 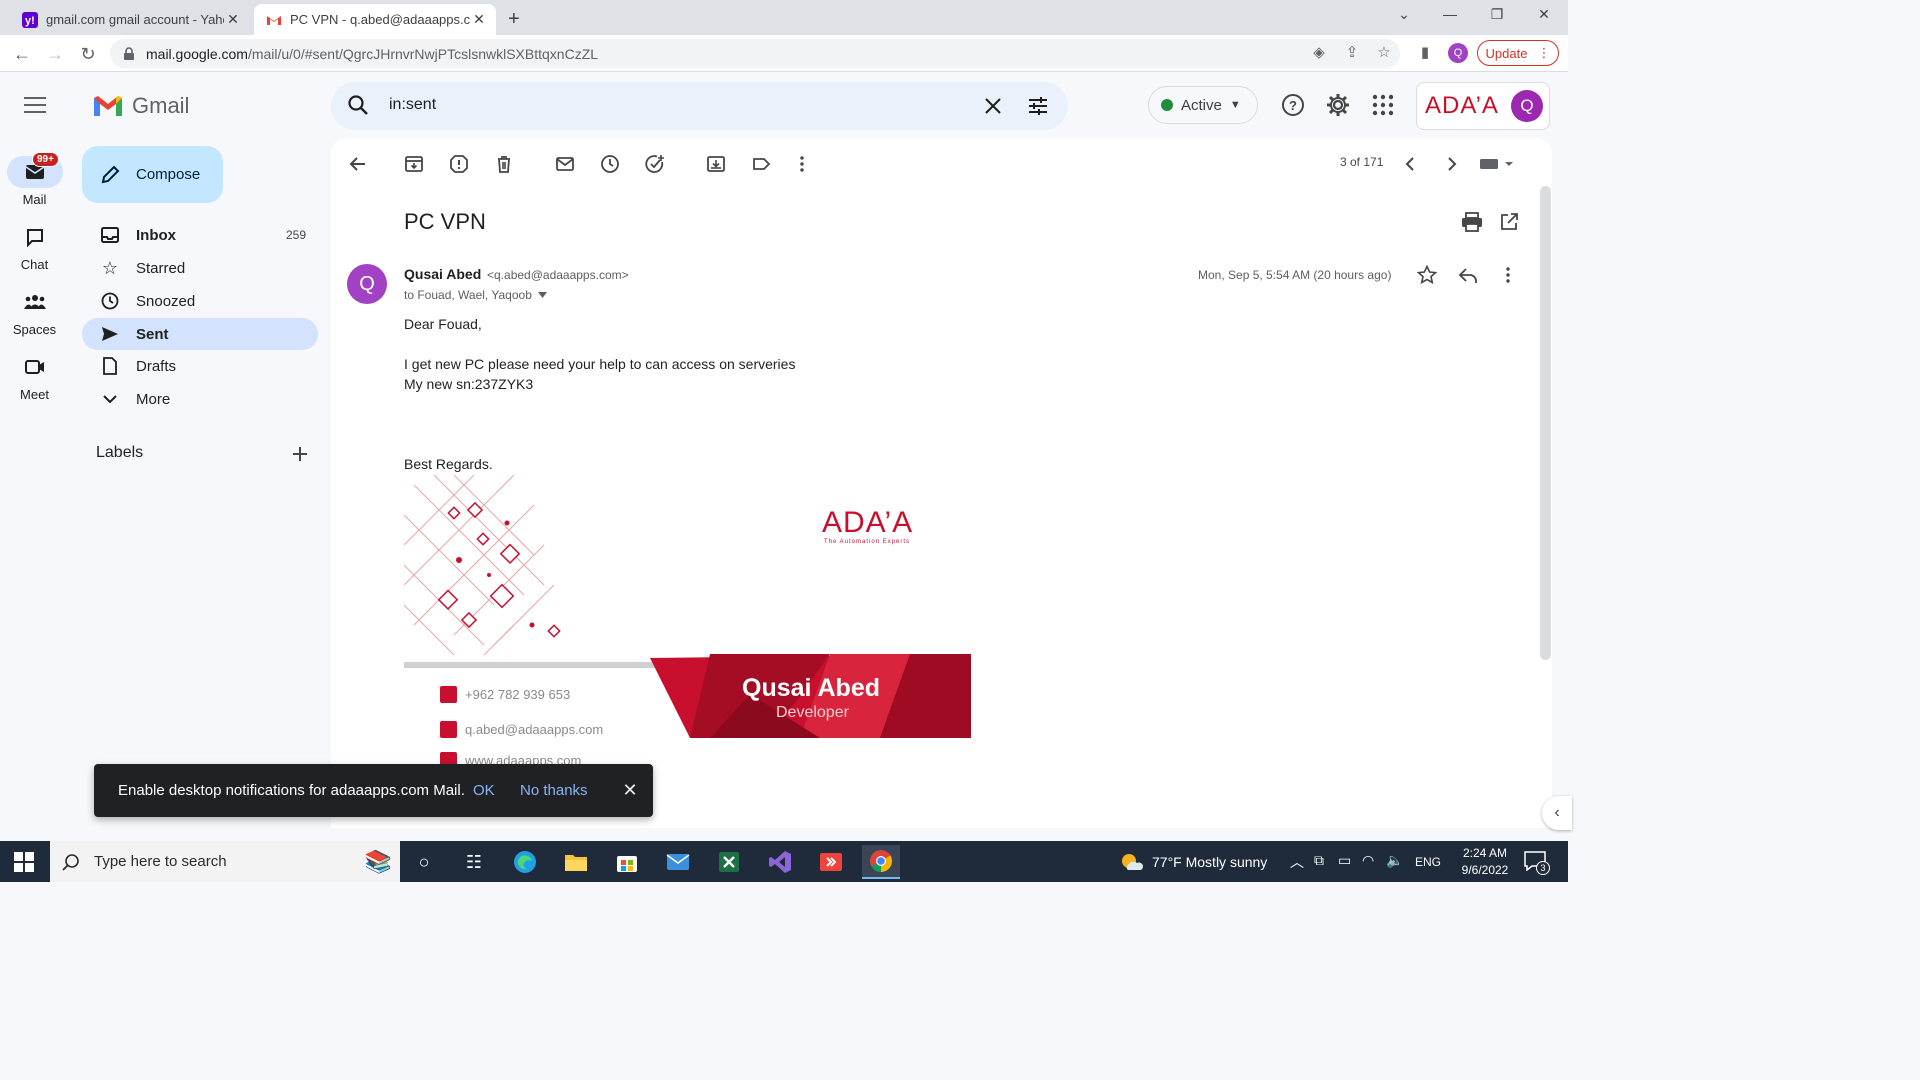 What do you see at coordinates (200, 268) in the screenshot?
I see `sidebar-item-starred: ☆ Starred` at bounding box center [200, 268].